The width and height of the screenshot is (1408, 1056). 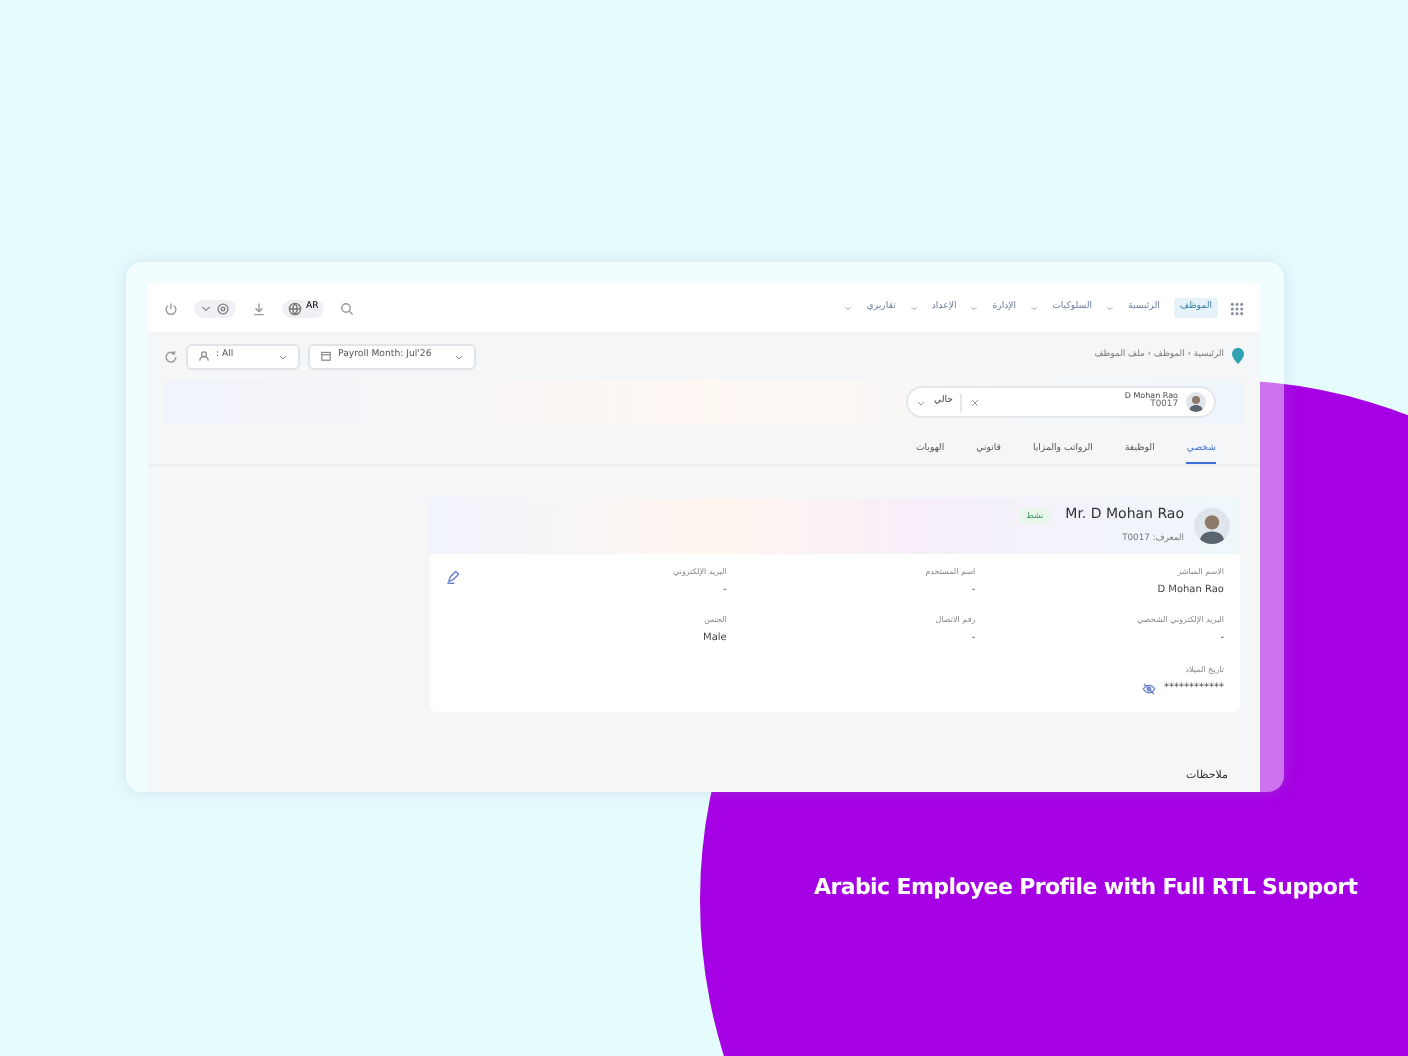 What do you see at coordinates (171, 356) in the screenshot?
I see `refresh-icon` at bounding box center [171, 356].